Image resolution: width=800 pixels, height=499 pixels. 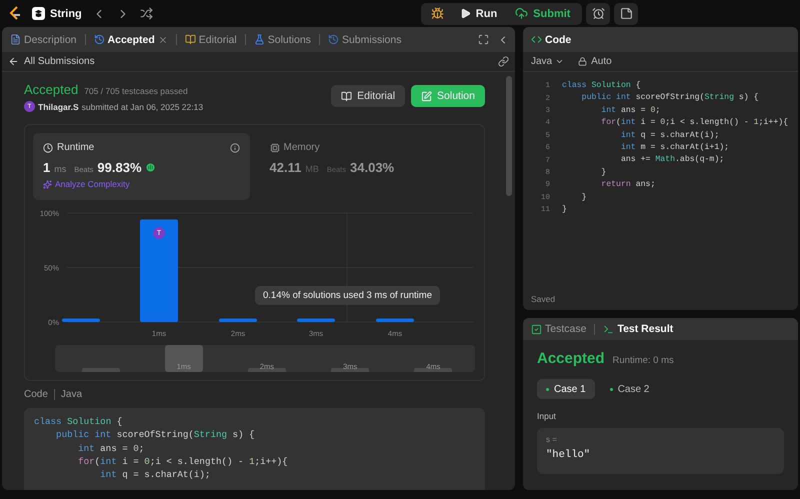 What do you see at coordinates (372, 167) in the screenshot?
I see `beats-value: 34.03%` at bounding box center [372, 167].